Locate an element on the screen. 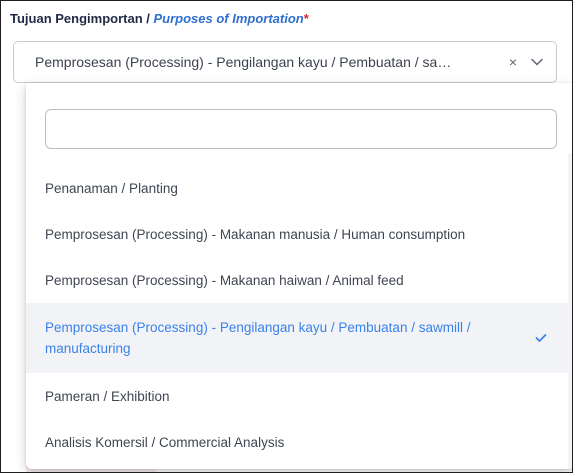 The width and height of the screenshot is (573, 473). field-label-ms: Tujuan Pengimportan / is located at coordinates (82, 18).